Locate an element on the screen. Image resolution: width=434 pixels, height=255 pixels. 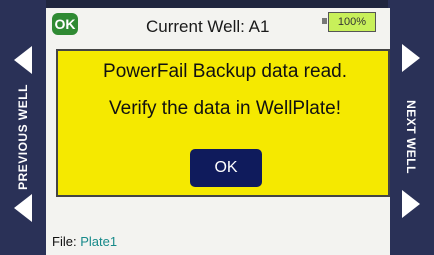
previous-well-panel: PREVIOUS WELL is located at coordinates (23, 127).